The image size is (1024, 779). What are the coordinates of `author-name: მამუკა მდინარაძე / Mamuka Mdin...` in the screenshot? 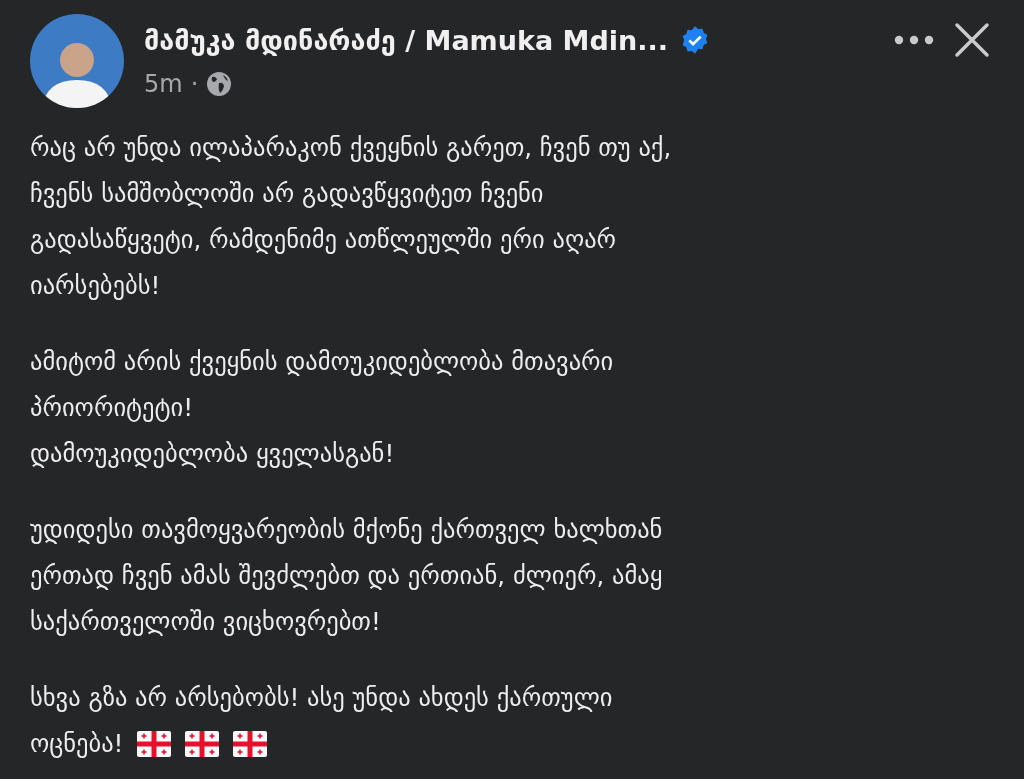 It's located at (406, 40).